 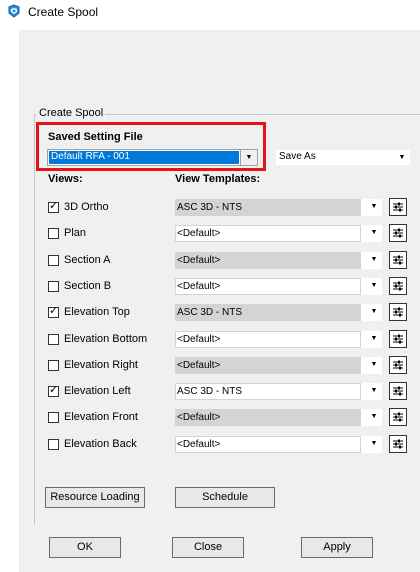 I want to click on view-templates-header: View Templates:, so click(x=218, y=179).